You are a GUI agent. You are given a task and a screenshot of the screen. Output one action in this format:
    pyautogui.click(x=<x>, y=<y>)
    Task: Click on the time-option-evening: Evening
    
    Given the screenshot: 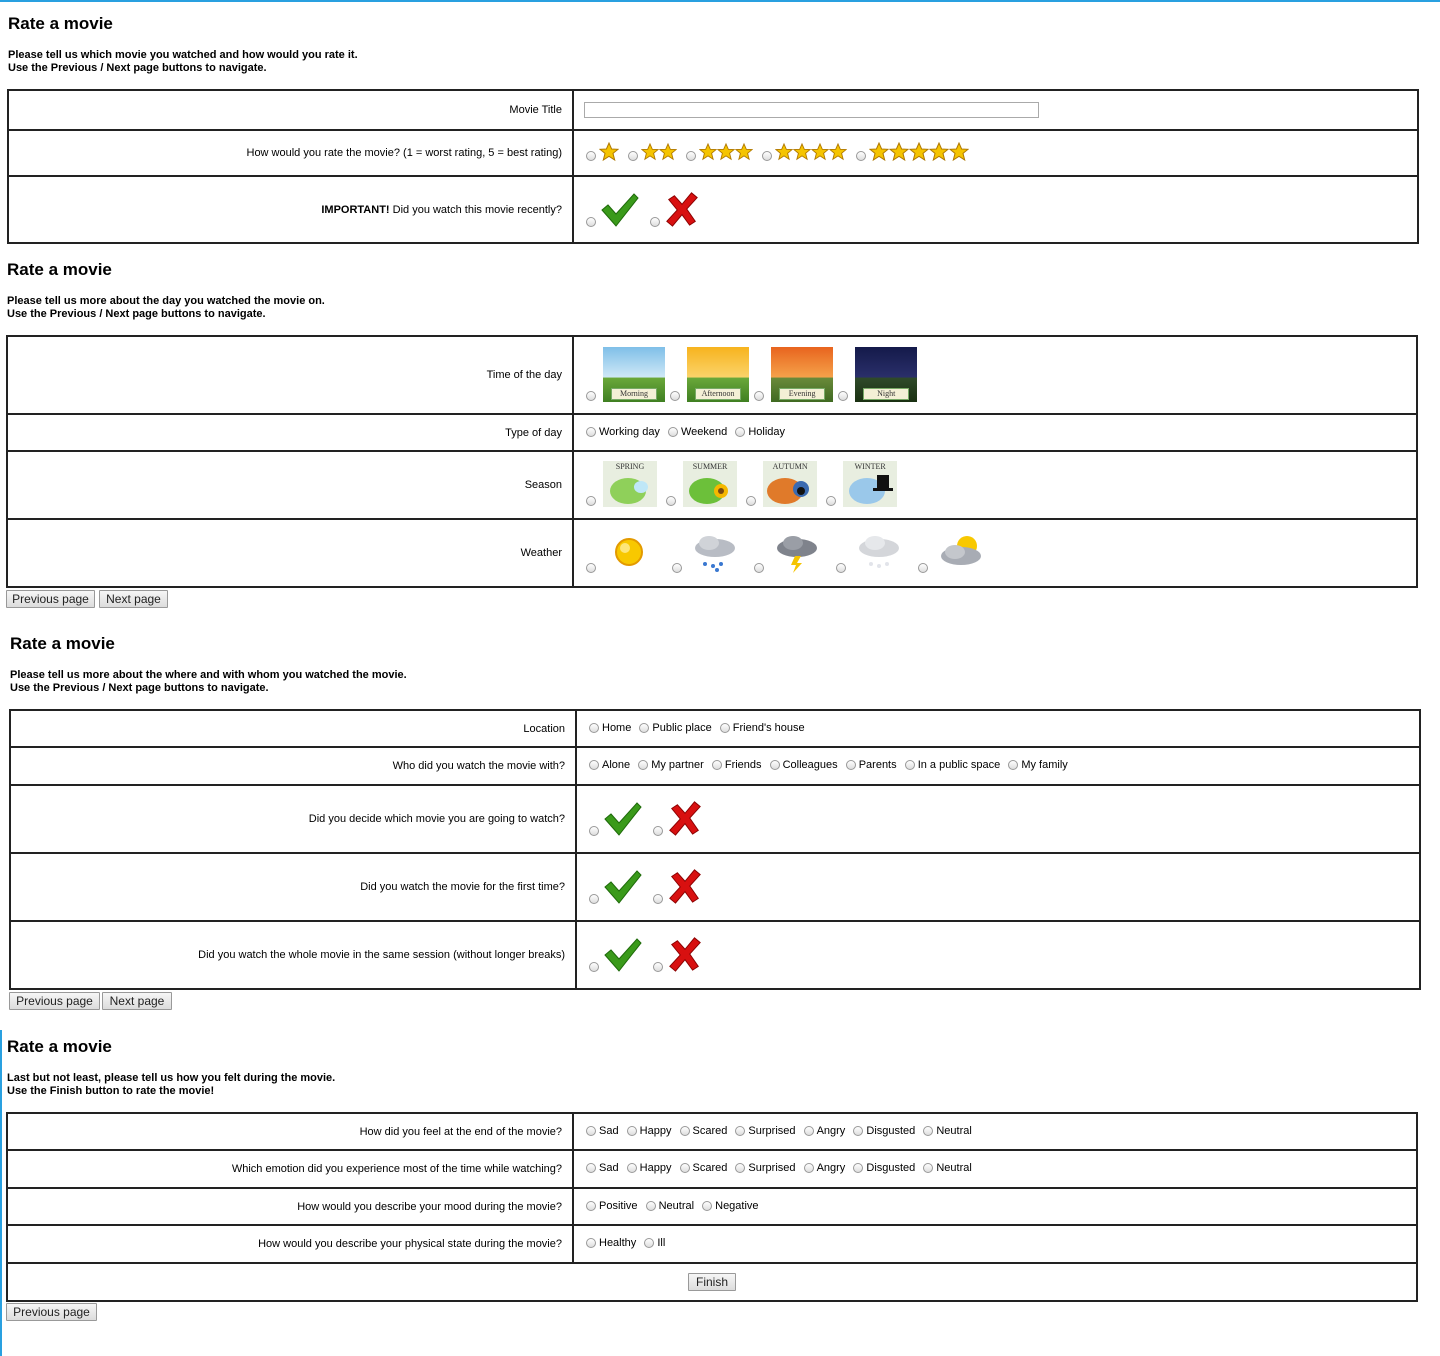 What is the action you would take?
    pyautogui.click(x=794, y=374)
    